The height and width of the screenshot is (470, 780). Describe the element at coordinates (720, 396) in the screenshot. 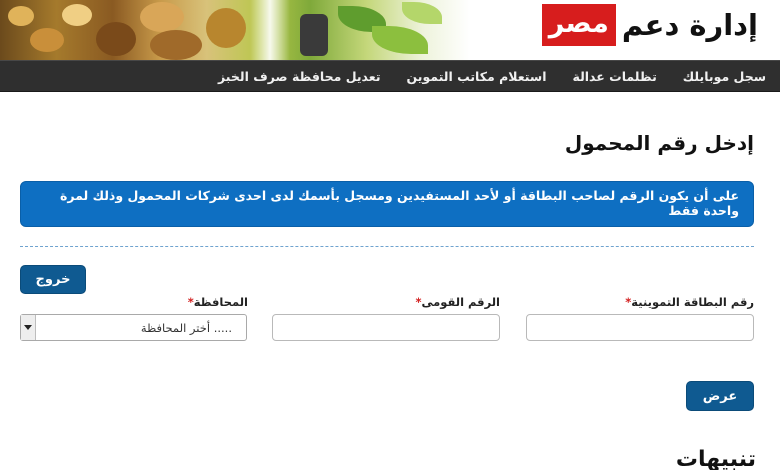

I see `show-button: عرض` at that location.